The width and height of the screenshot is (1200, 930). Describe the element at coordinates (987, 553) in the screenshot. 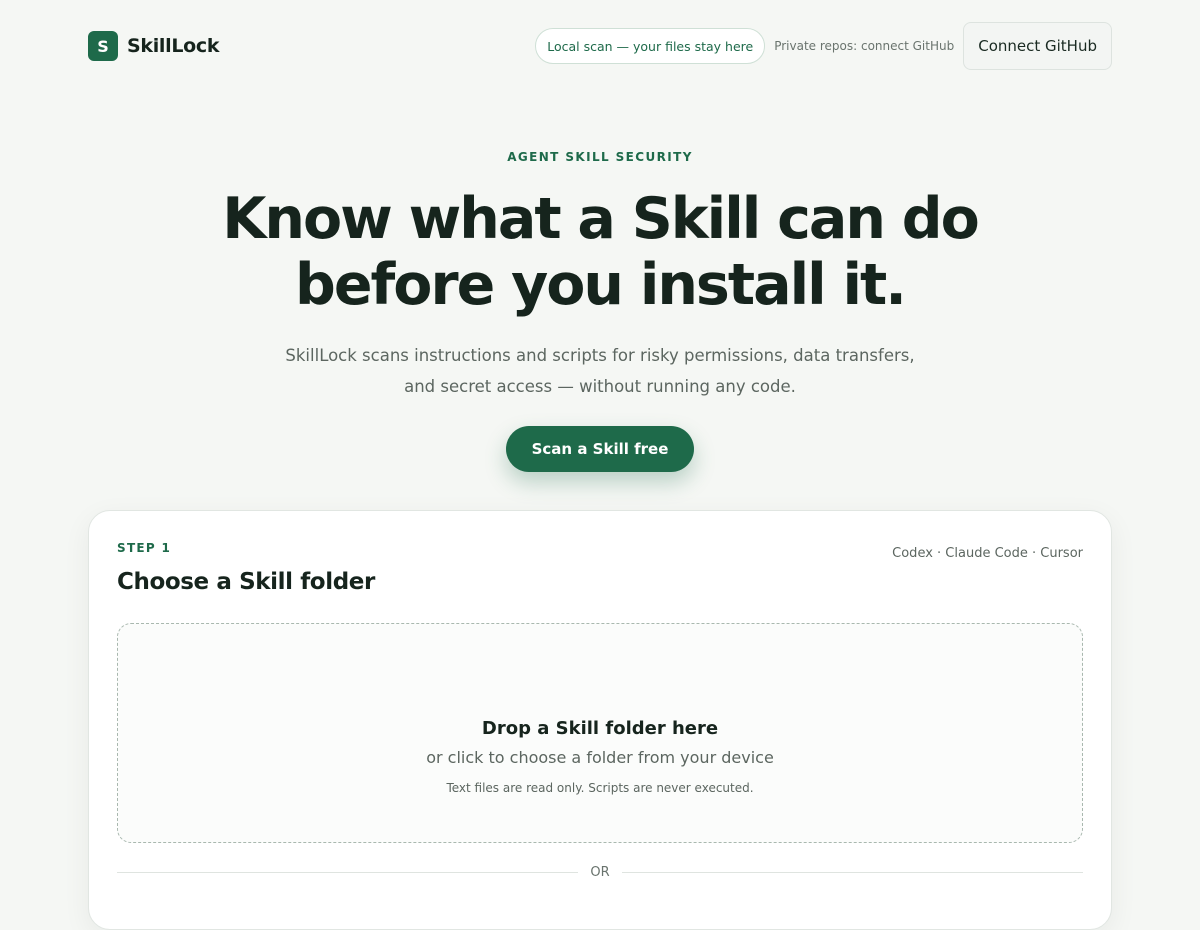

I see `supported-platforms: Codex · Claude Code · Cursor` at that location.